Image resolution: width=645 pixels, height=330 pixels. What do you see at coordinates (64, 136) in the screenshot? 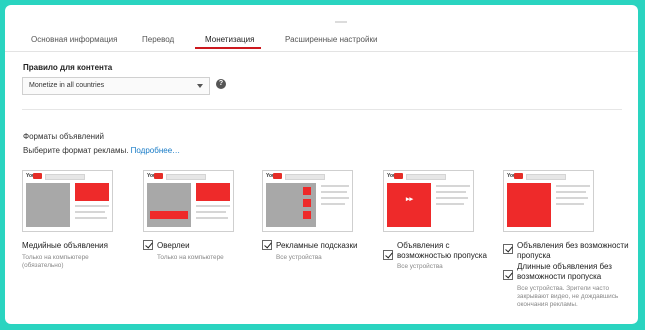
I see `ad-formats-title: Форматы объявлений` at bounding box center [64, 136].